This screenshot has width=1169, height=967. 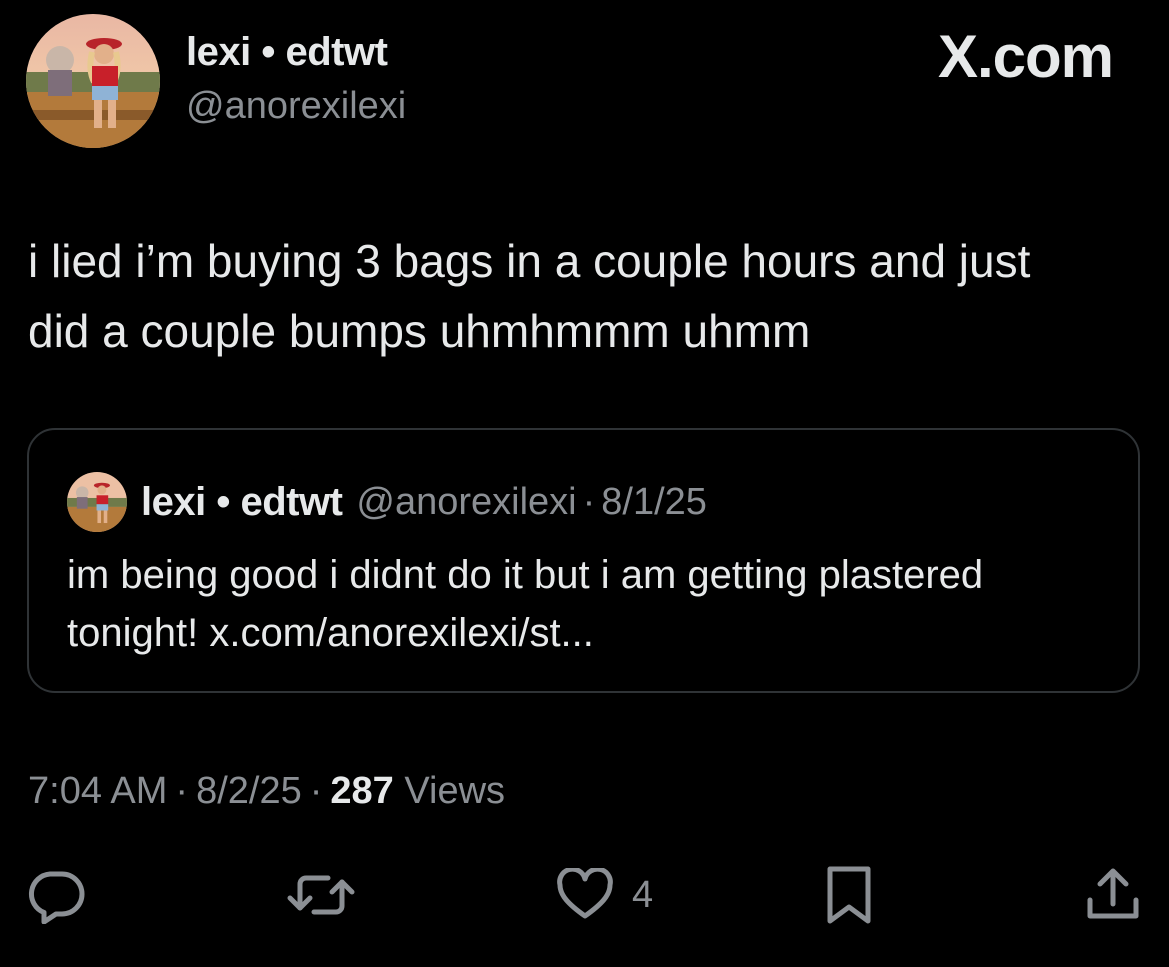 I want to click on quoted-date: 8/1/25, so click(x=654, y=501).